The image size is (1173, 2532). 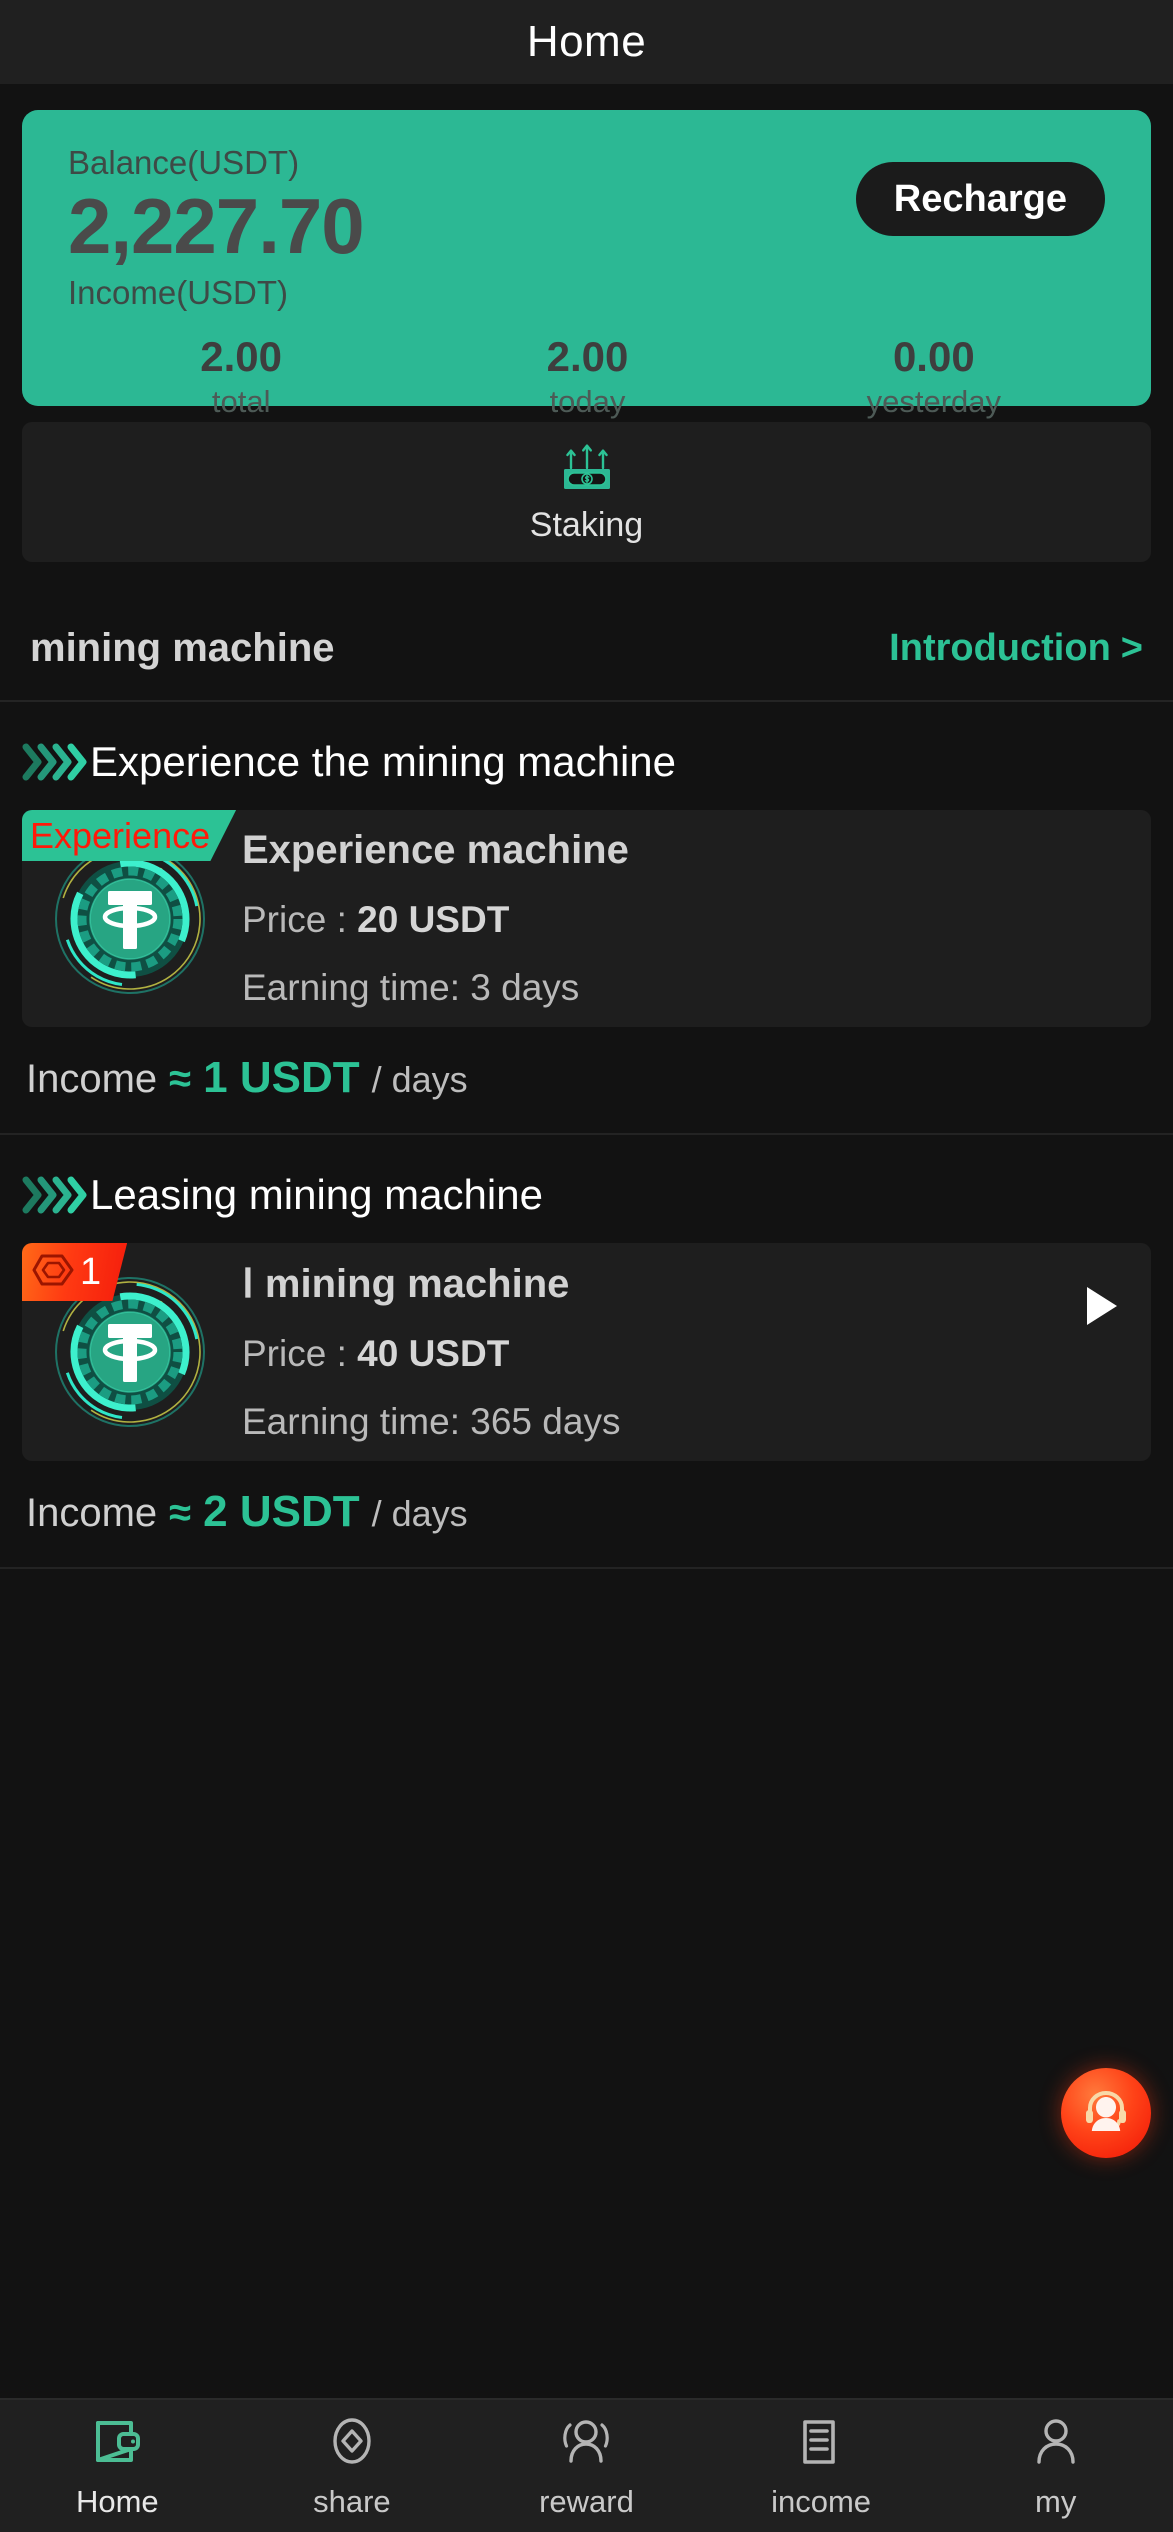 I want to click on introduction-link: Introduction >, so click(x=1016, y=648).